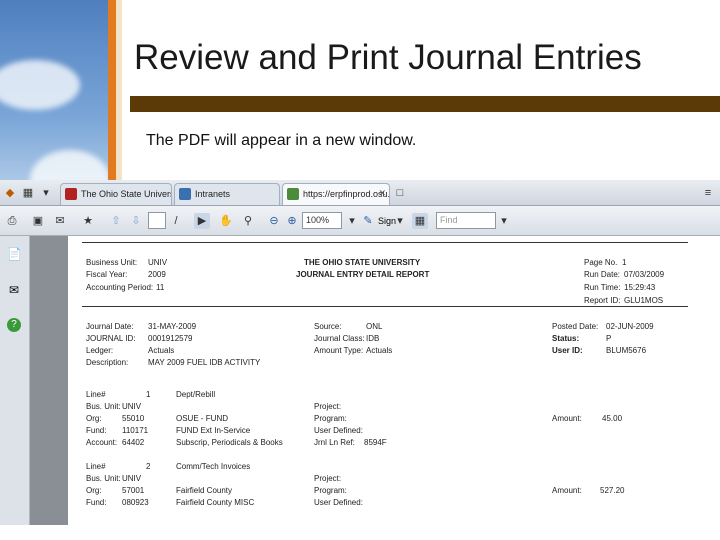  What do you see at coordinates (132, 478) in the screenshot?
I see `bus-unit-value: UNIV` at bounding box center [132, 478].